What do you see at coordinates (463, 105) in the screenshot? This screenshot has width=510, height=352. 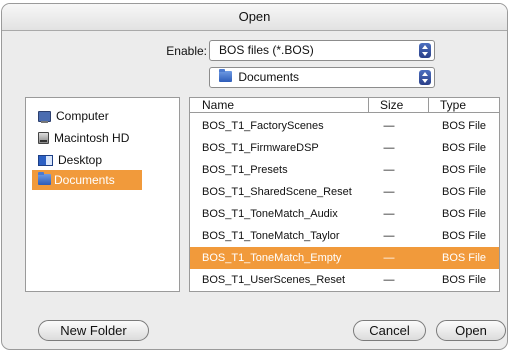 I see `column-header-type: Type` at bounding box center [463, 105].